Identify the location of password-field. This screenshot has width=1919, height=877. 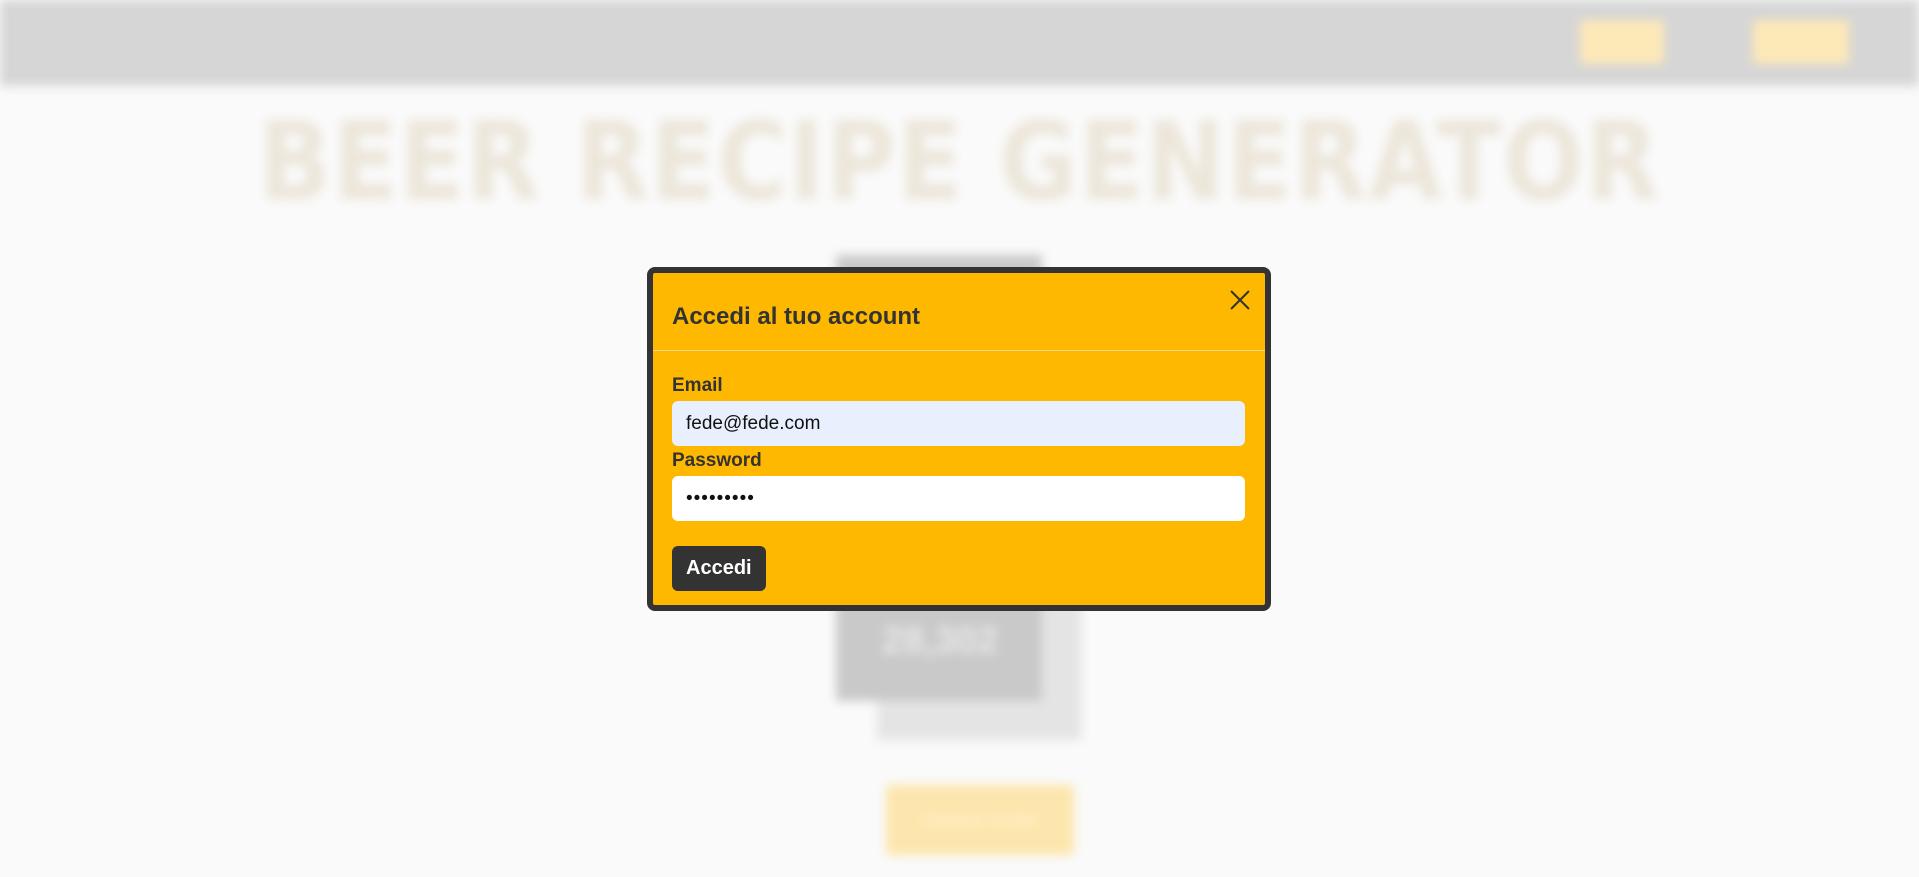
(958, 498).